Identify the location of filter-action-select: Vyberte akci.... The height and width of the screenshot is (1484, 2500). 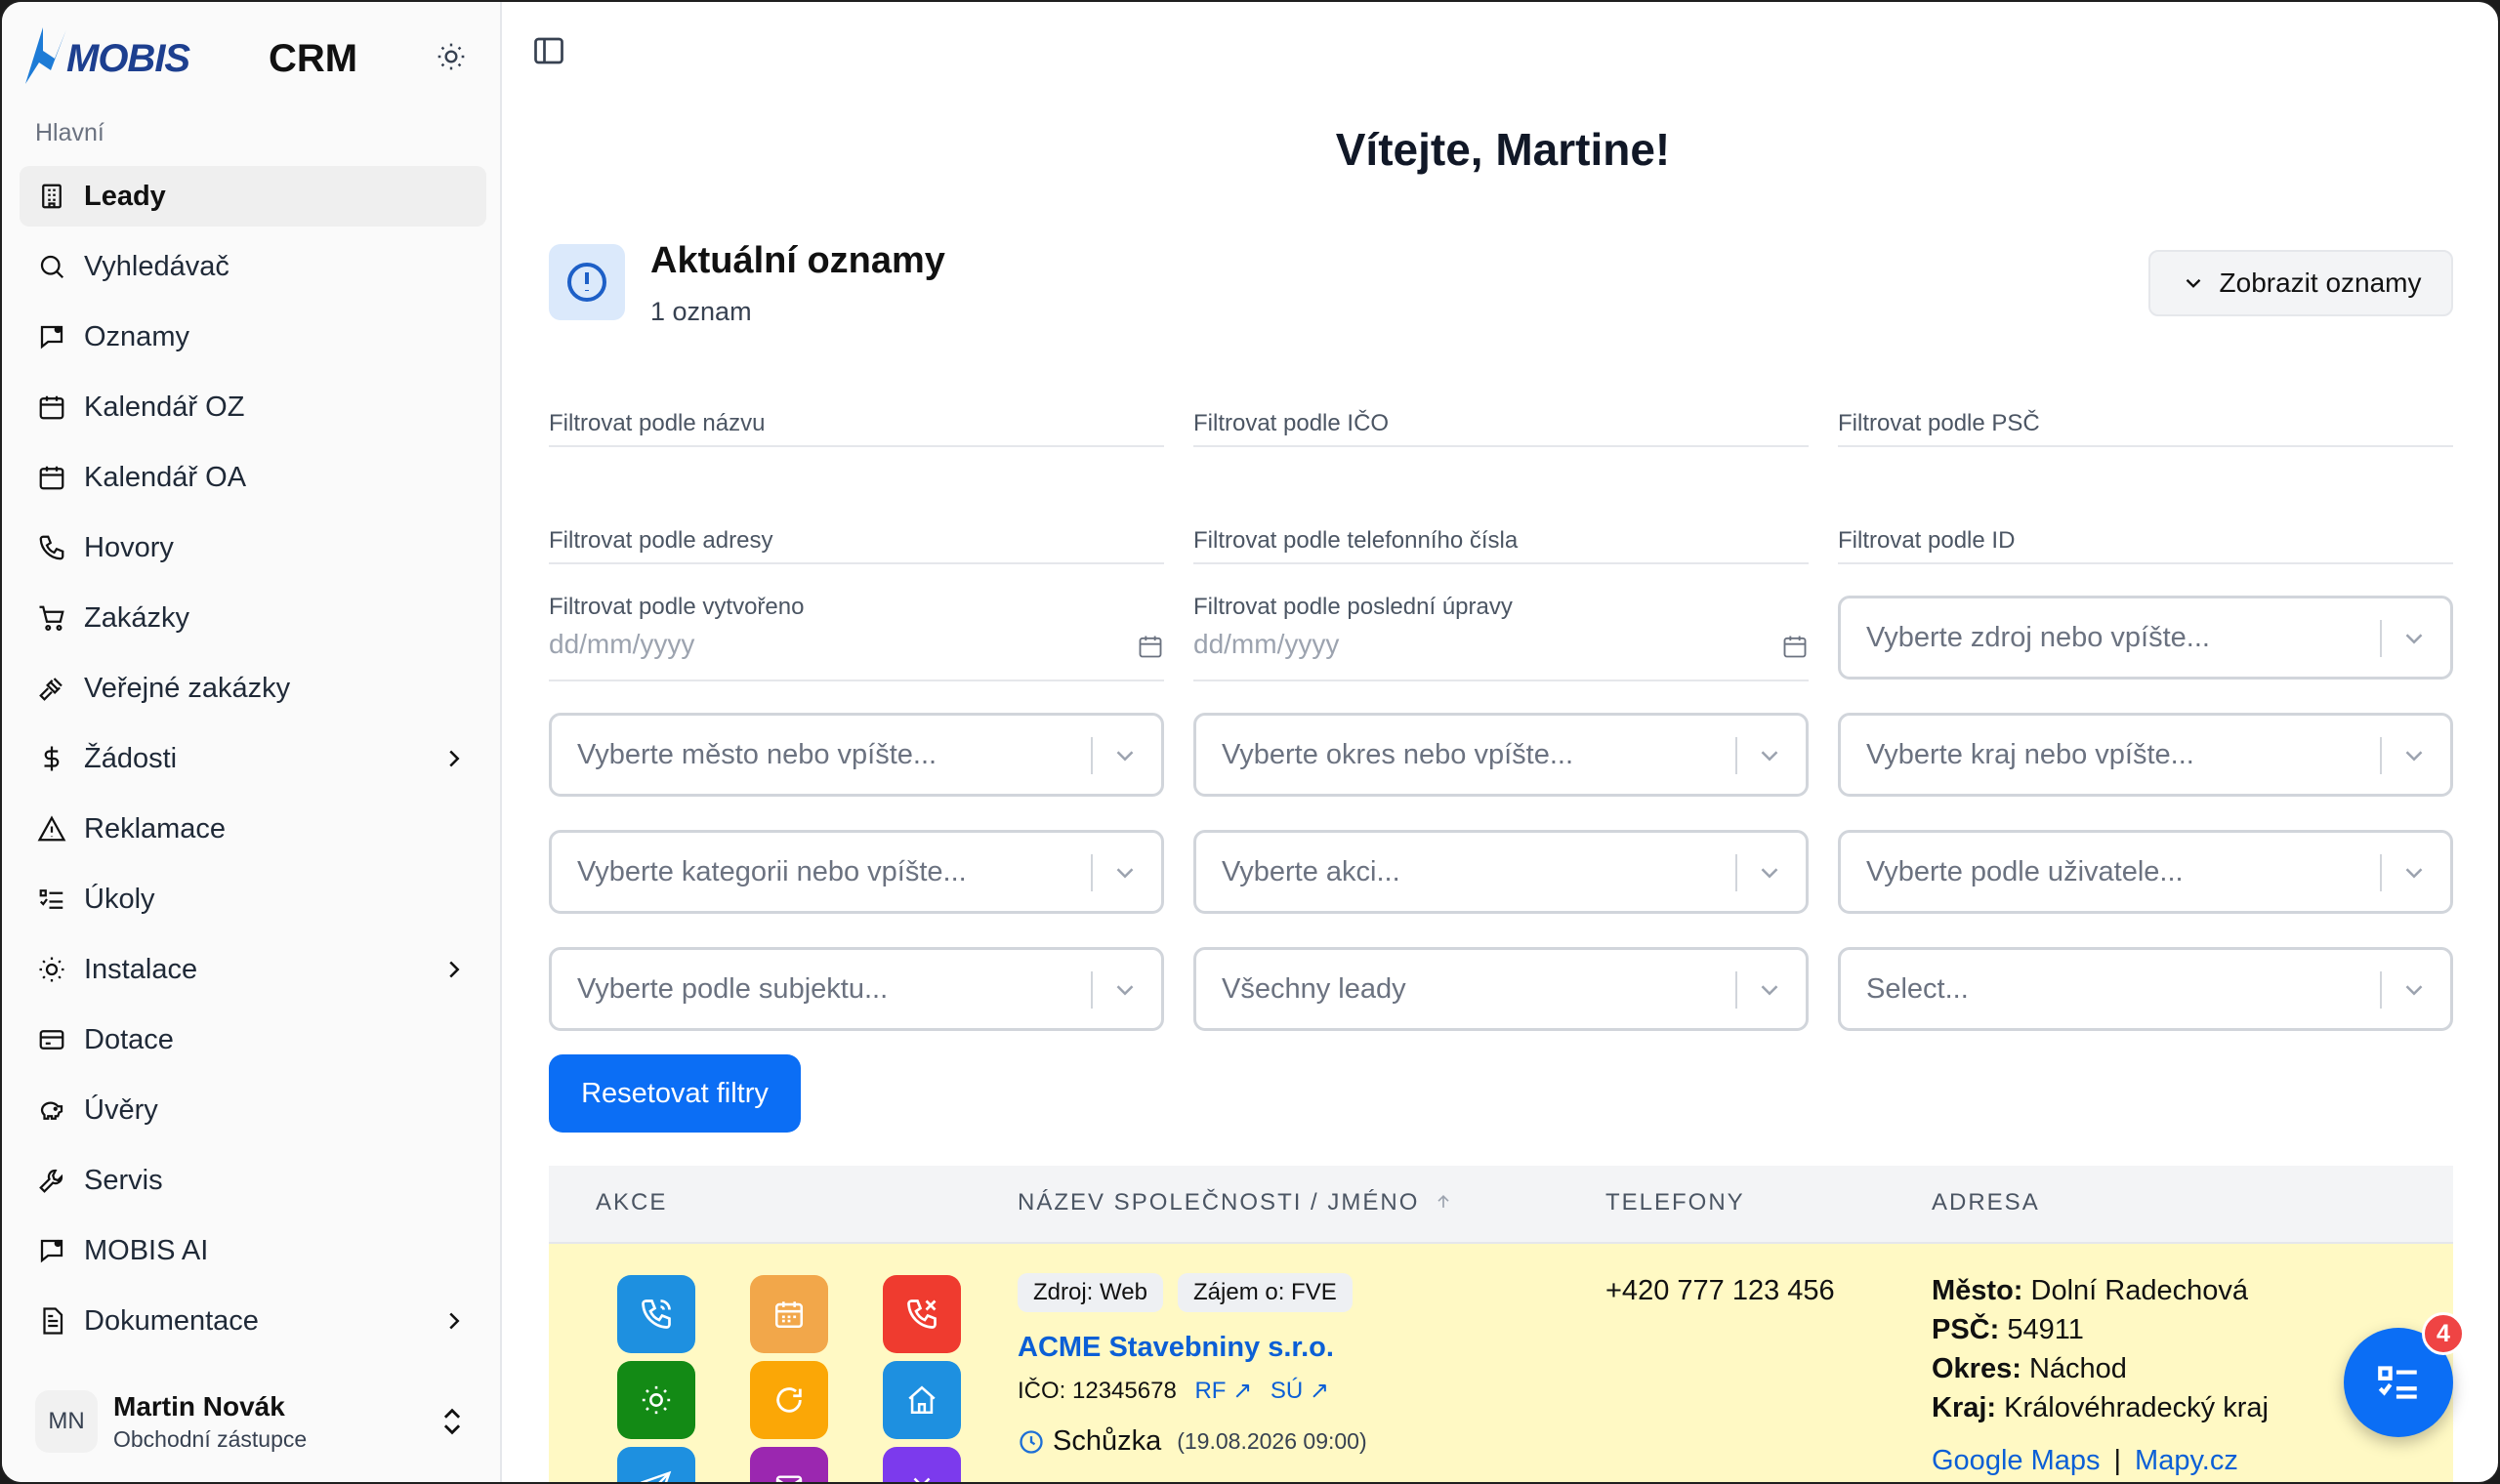
(1501, 872).